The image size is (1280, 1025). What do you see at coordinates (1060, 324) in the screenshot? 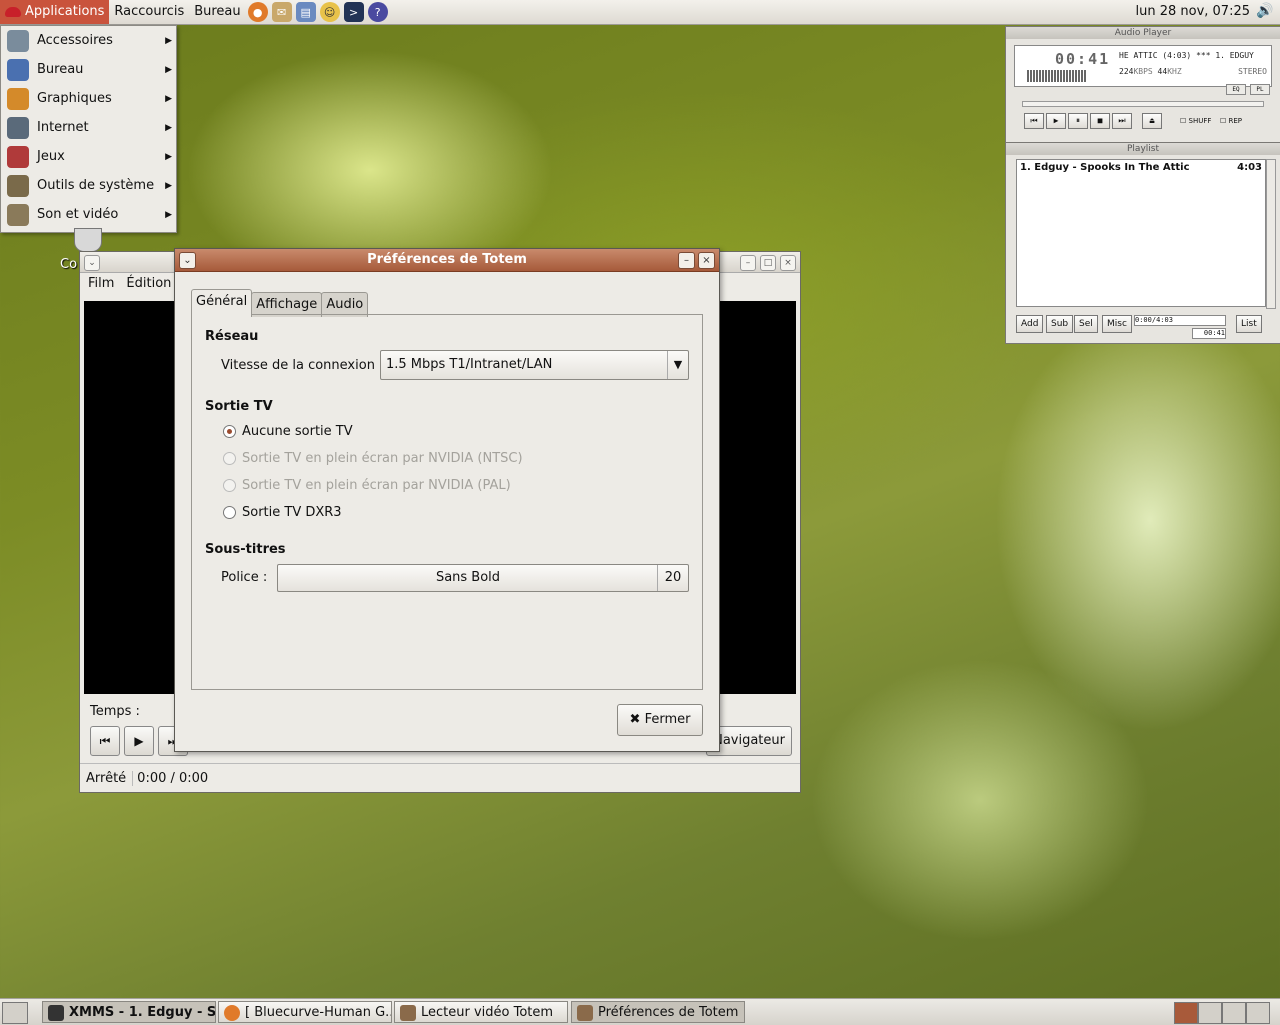
I see `sub-button: Sub` at bounding box center [1060, 324].